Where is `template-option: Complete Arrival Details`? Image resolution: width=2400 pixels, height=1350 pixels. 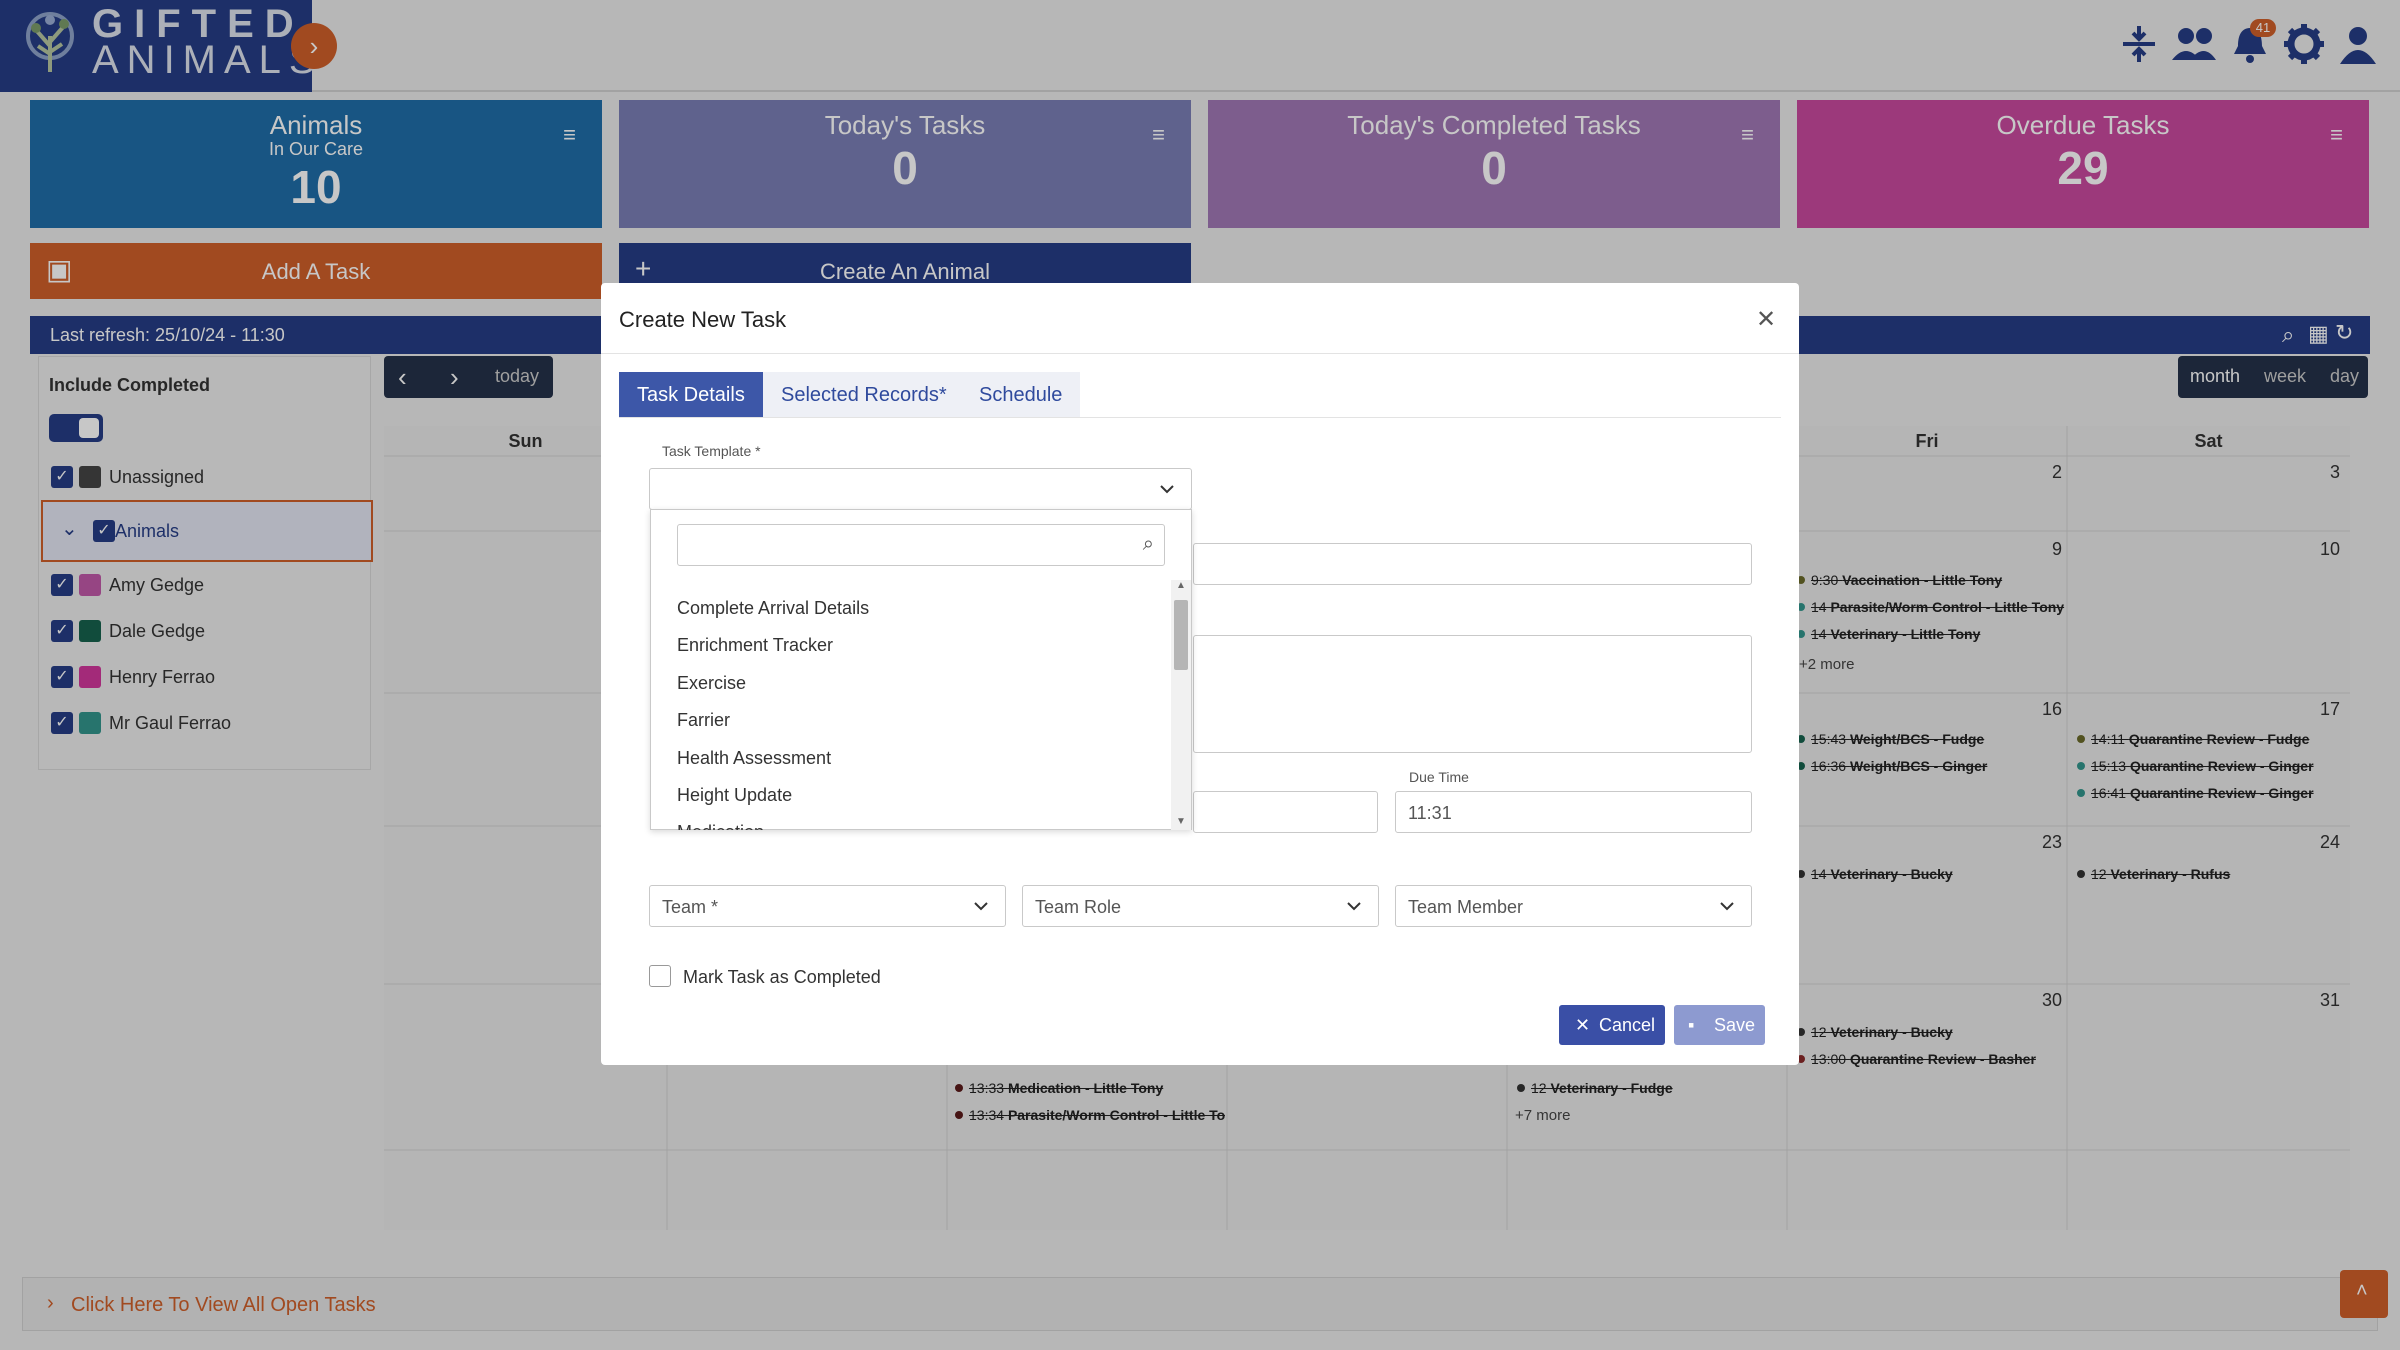
template-option: Complete Arrival Details is located at coordinates (773, 608).